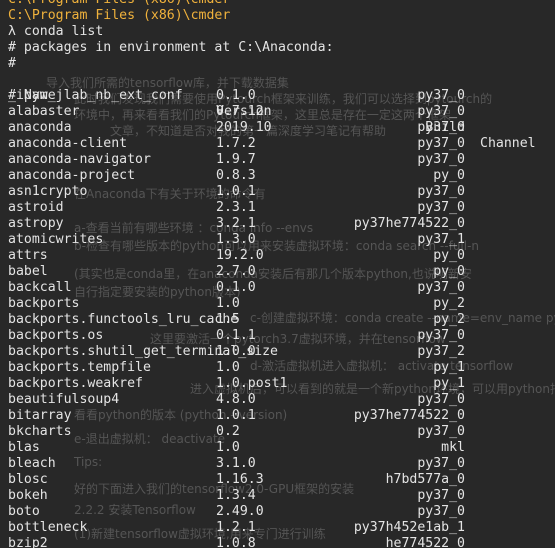  Describe the element at coordinates (40, 415) in the screenshot. I see `package-name: bitarray` at that location.